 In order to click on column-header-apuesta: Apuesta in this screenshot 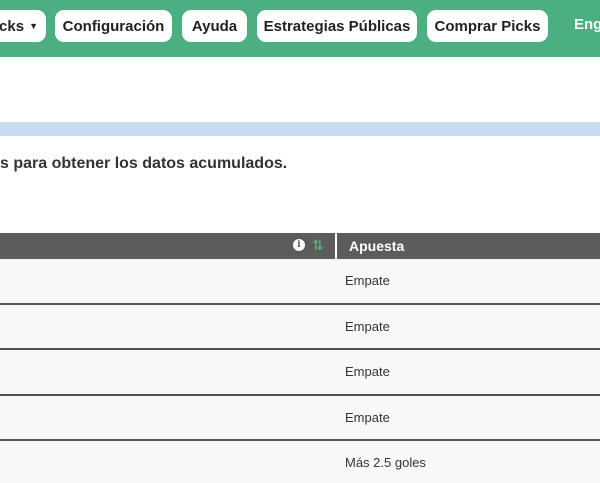, I will do `click(376, 246)`.